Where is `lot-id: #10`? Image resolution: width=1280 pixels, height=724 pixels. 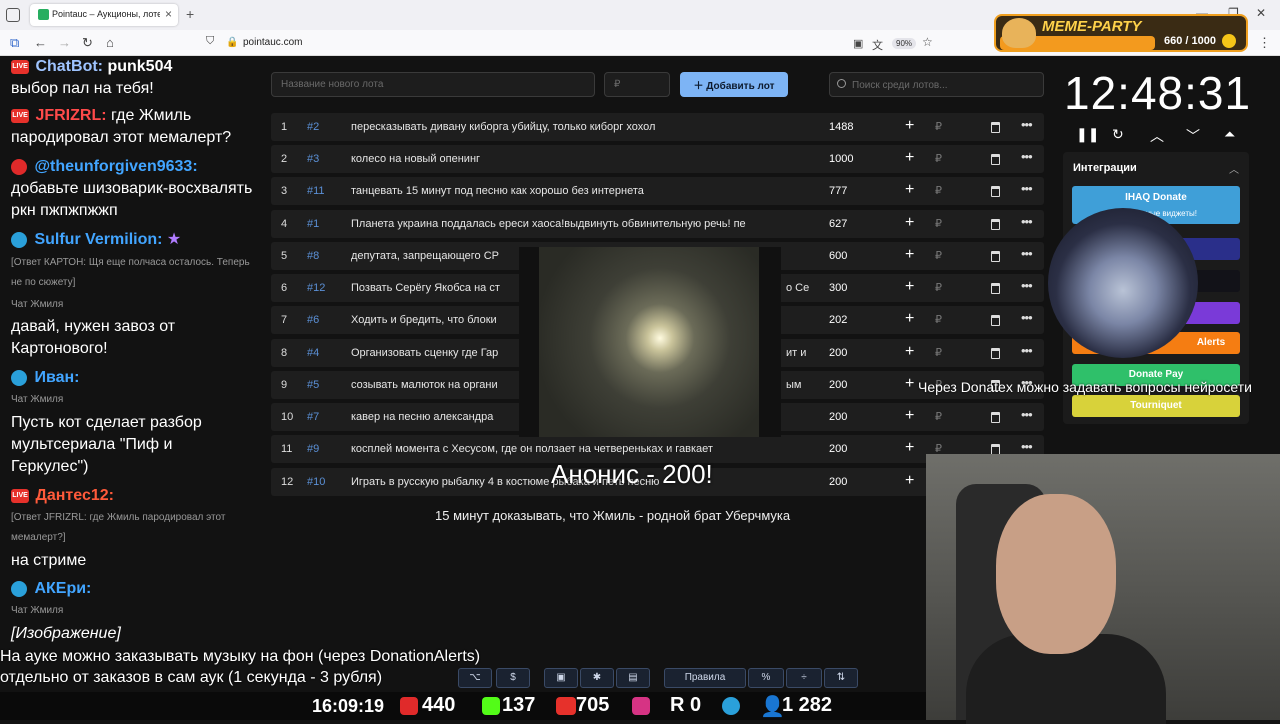
lot-id: #10 is located at coordinates (316, 482).